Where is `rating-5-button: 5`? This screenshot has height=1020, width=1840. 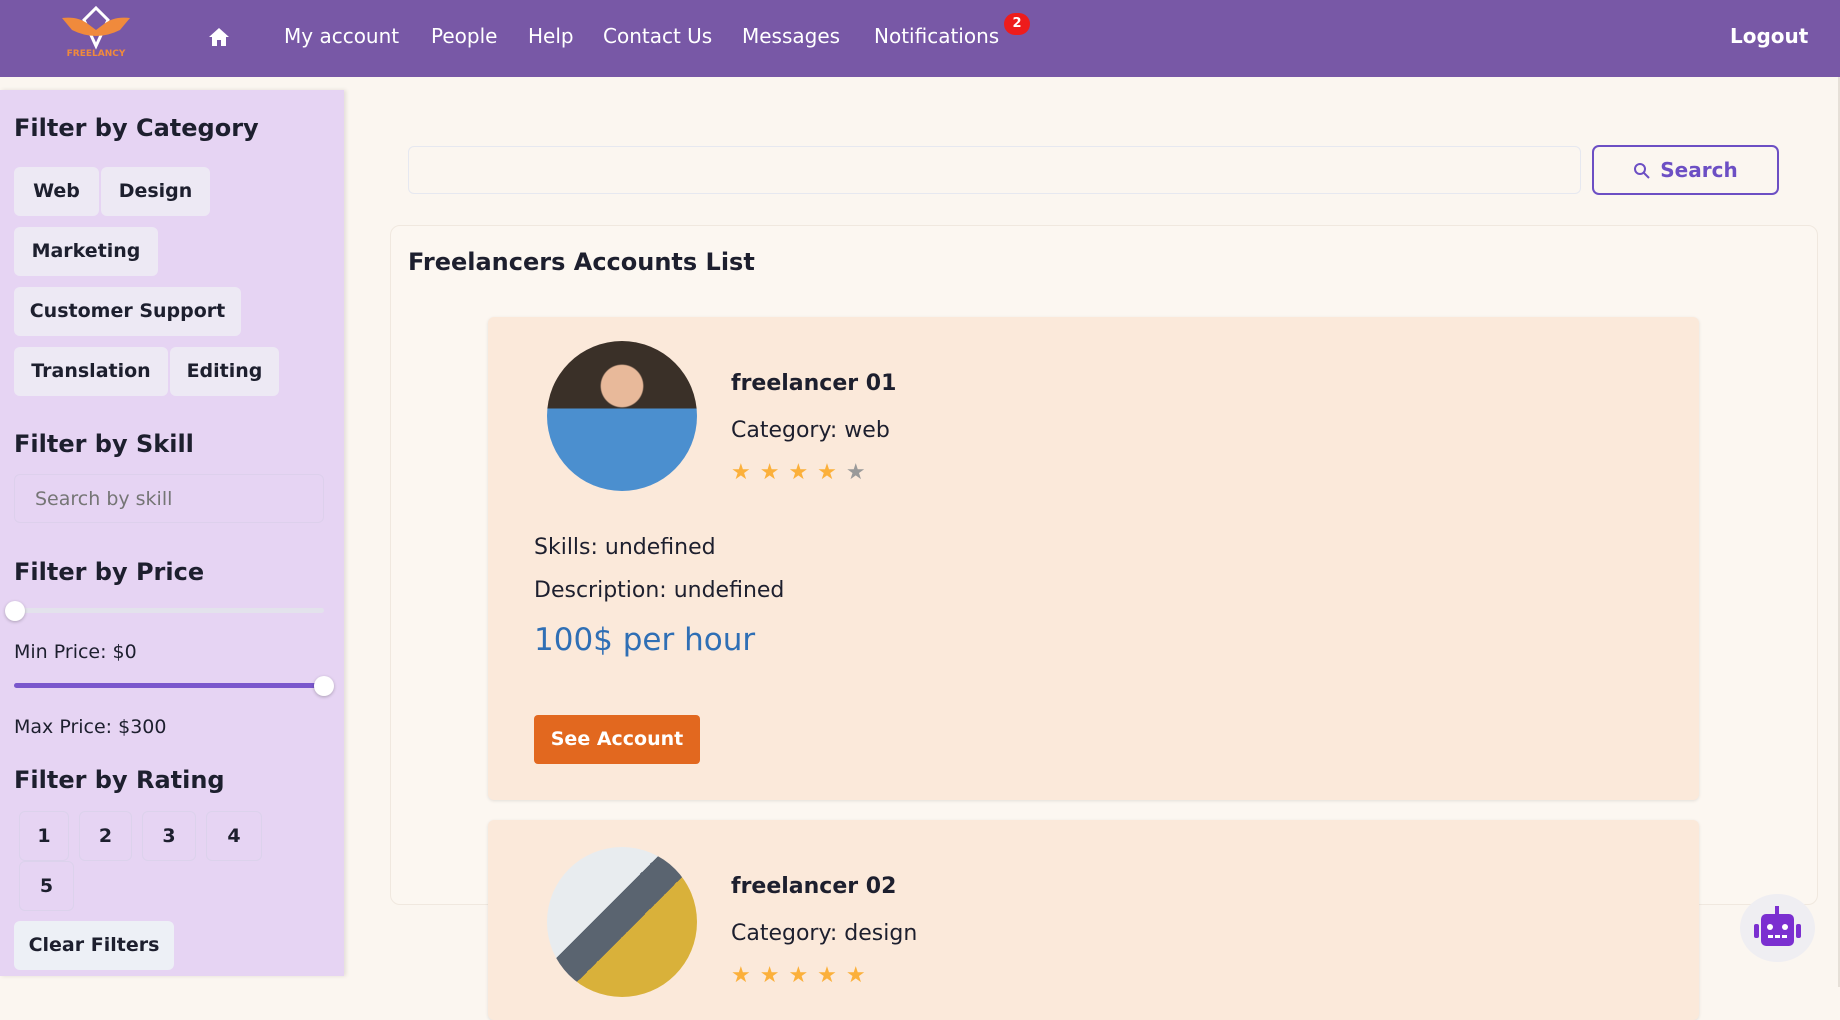 rating-5-button: 5 is located at coordinates (46, 886).